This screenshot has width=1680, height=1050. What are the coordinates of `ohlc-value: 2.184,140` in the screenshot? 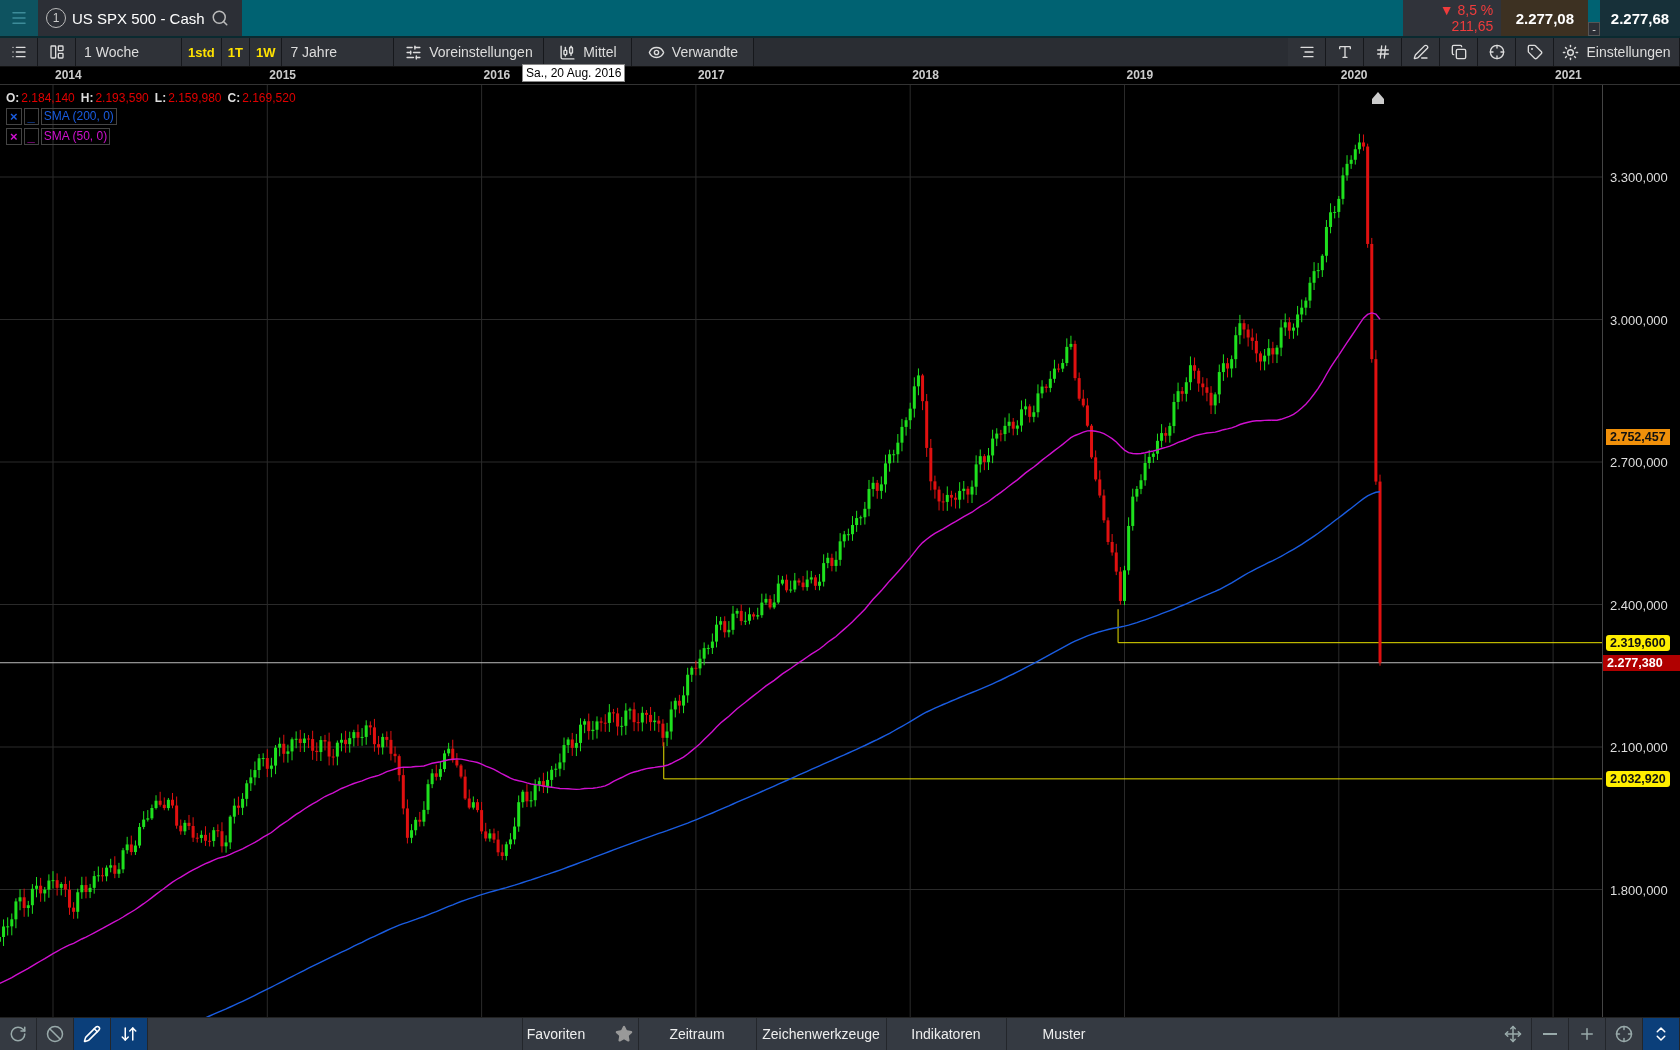 It's located at (48, 98).